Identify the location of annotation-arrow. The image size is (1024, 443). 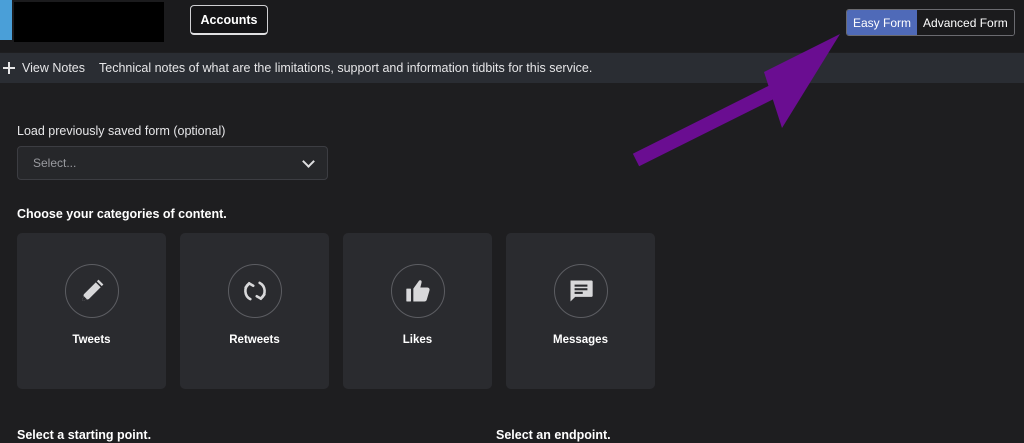
(736, 100).